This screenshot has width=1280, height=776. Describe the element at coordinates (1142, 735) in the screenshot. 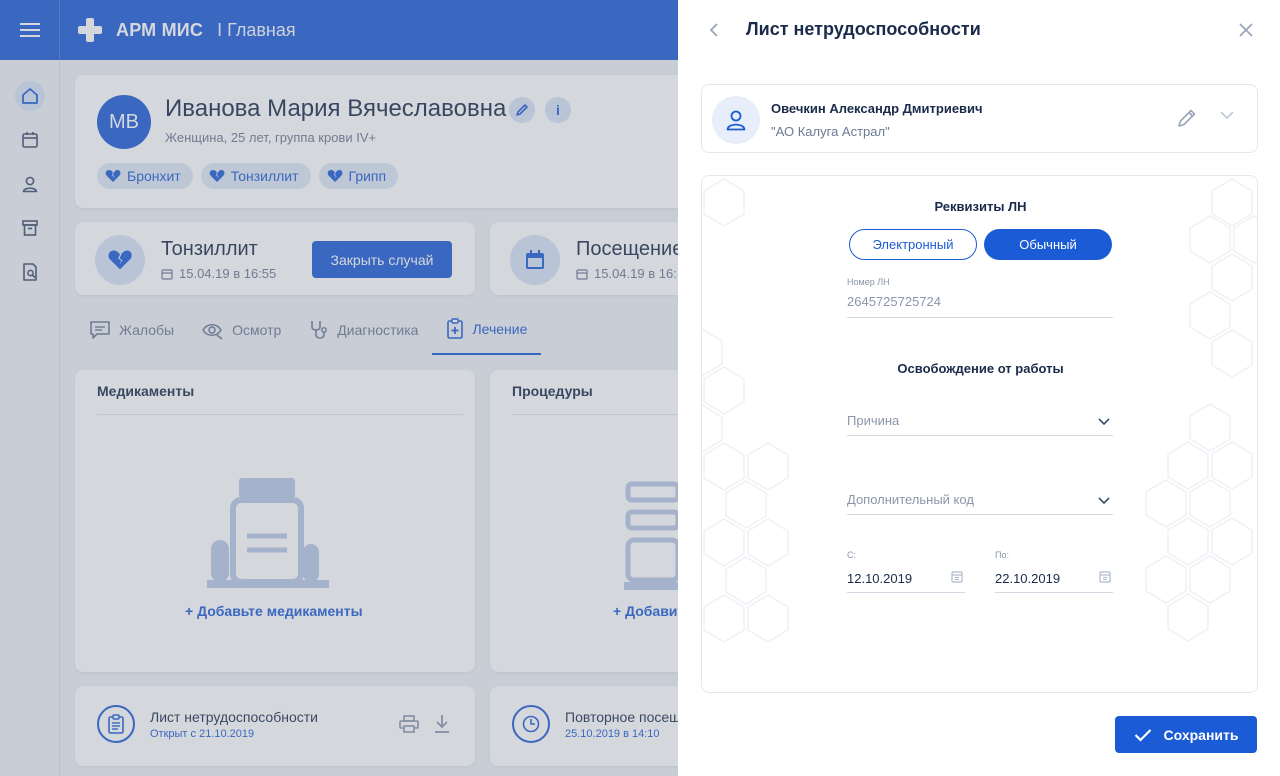

I see `checkmark-icon` at that location.